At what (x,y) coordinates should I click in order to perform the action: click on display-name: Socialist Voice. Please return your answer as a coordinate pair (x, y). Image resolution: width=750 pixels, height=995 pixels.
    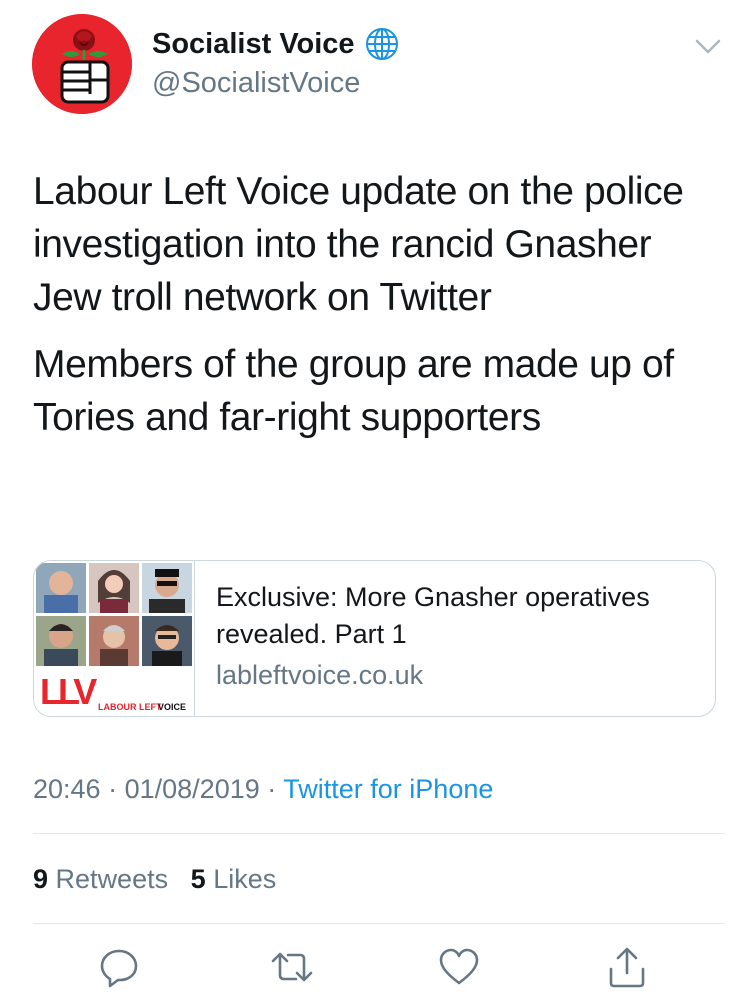
    Looking at the image, I should click on (253, 44).